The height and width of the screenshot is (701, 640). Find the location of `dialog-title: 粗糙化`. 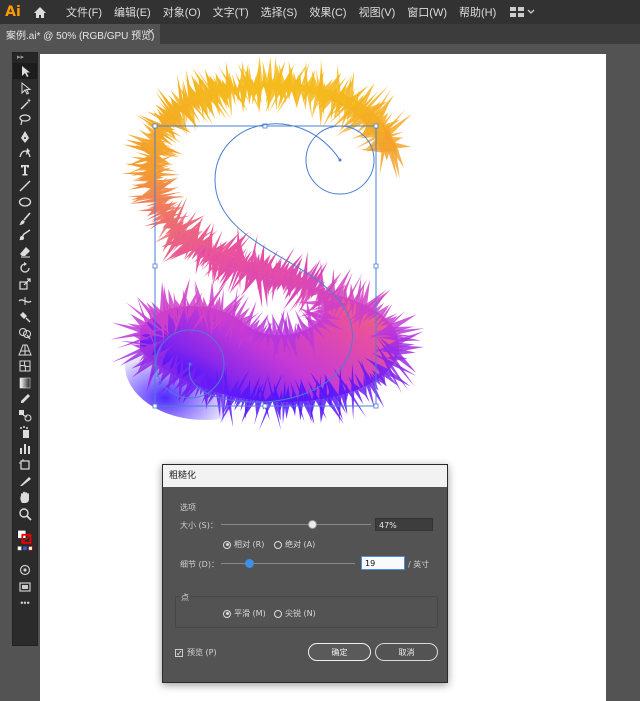

dialog-title: 粗糙化 is located at coordinates (305, 476).